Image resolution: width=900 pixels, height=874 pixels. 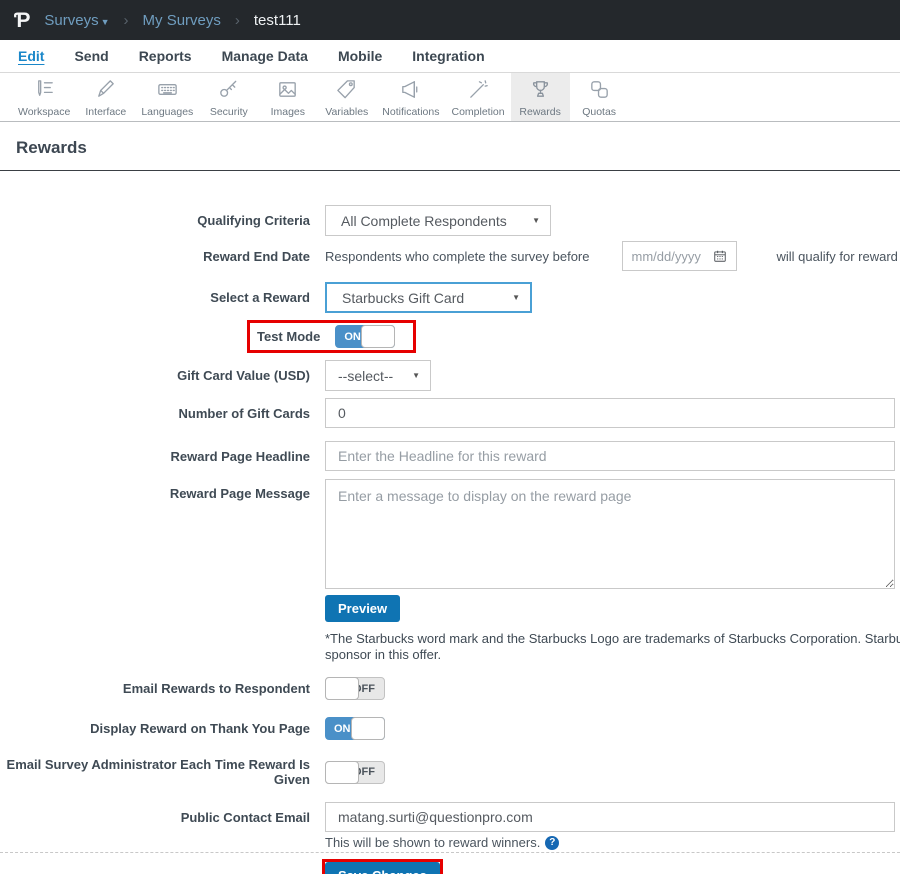 What do you see at coordinates (610, 413) in the screenshot?
I see `number-of-gift-cards-input` at bounding box center [610, 413].